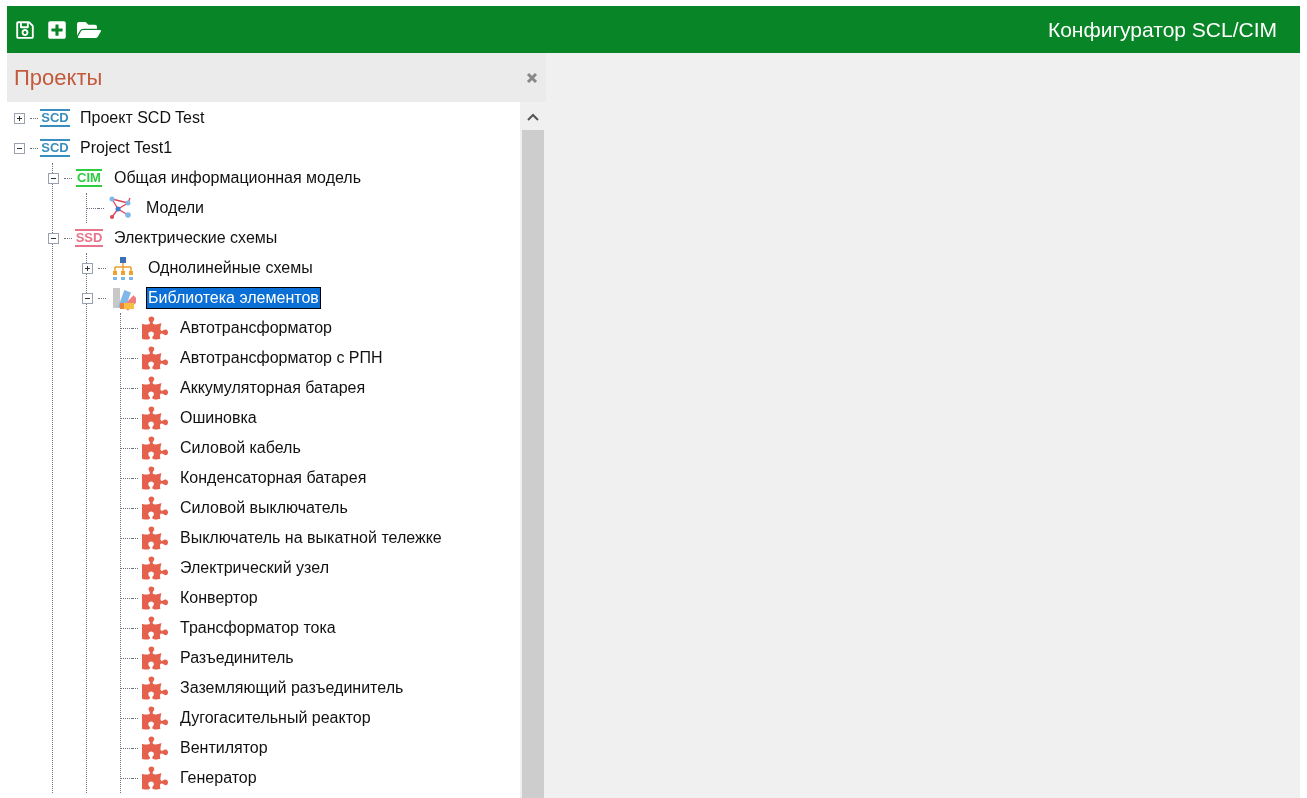  What do you see at coordinates (264, 508) in the screenshot?
I see `tree-item: Силовой выключатель` at bounding box center [264, 508].